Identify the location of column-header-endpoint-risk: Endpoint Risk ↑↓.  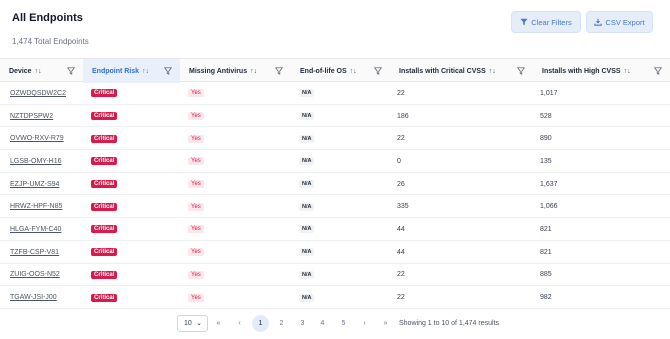
(131, 71).